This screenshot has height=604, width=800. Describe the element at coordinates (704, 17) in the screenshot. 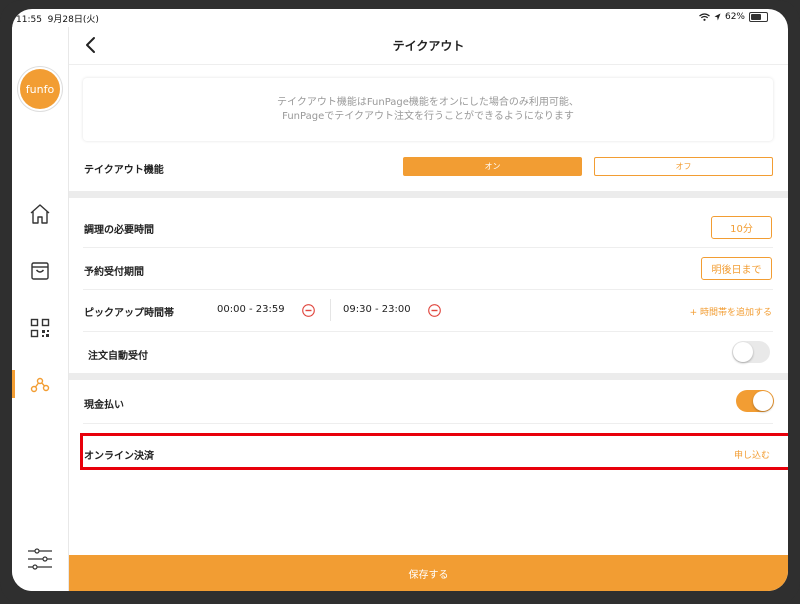

I see `wifi-icon` at that location.